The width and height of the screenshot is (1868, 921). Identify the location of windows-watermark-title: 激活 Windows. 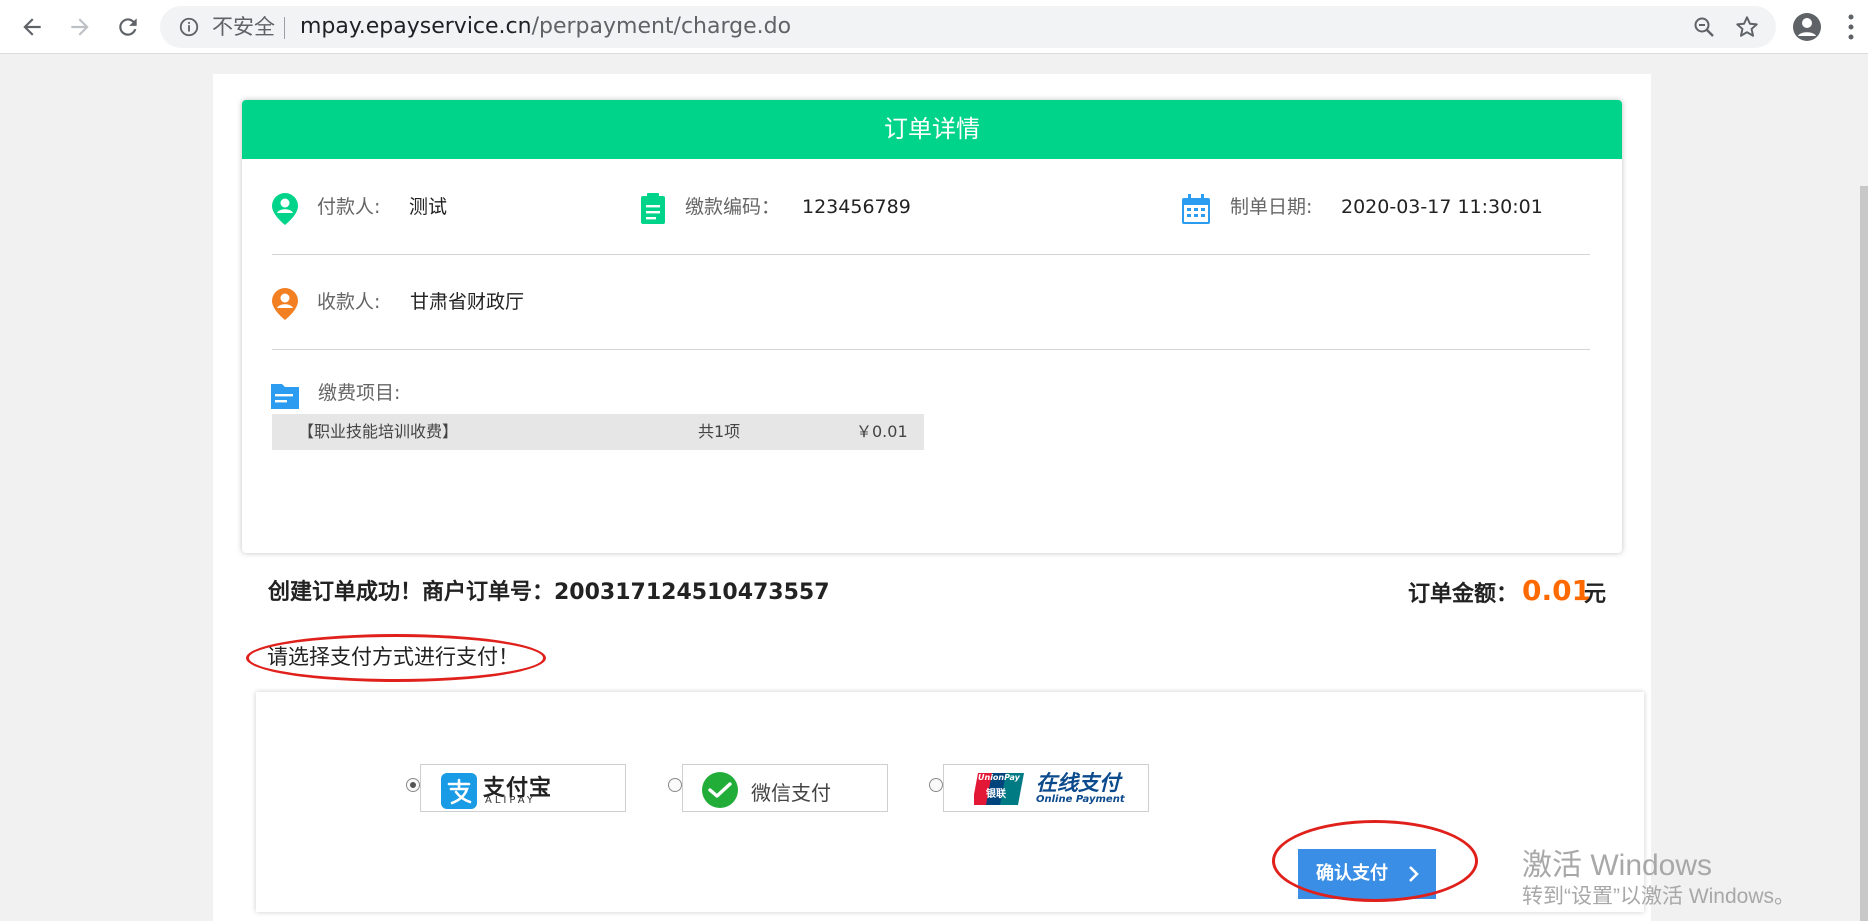
(1617, 865).